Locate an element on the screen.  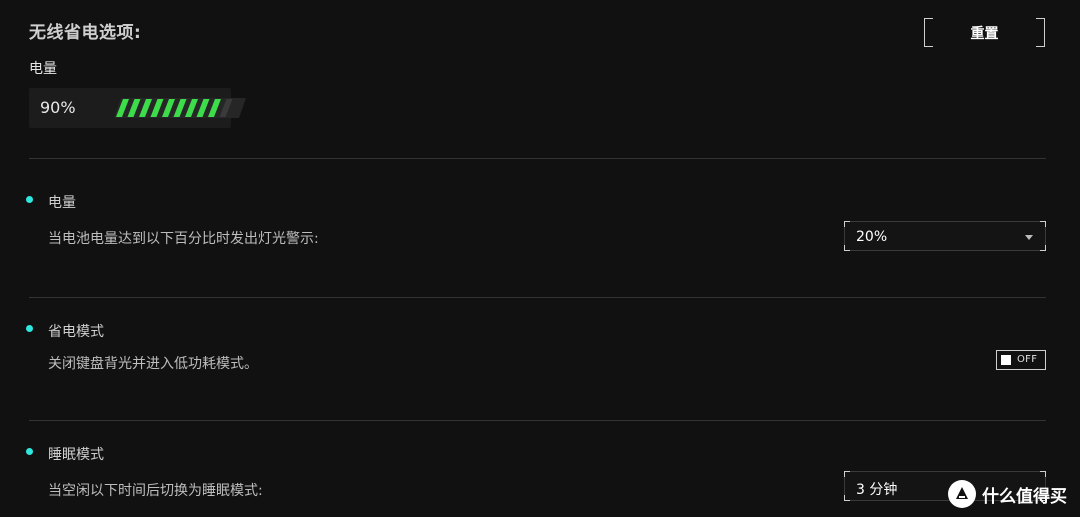
chevron-down-icon is located at coordinates (1029, 237).